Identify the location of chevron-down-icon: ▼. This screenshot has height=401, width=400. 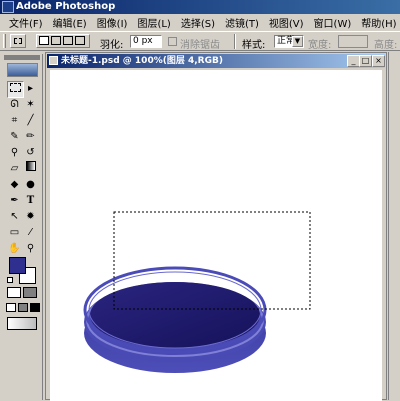
(297, 41).